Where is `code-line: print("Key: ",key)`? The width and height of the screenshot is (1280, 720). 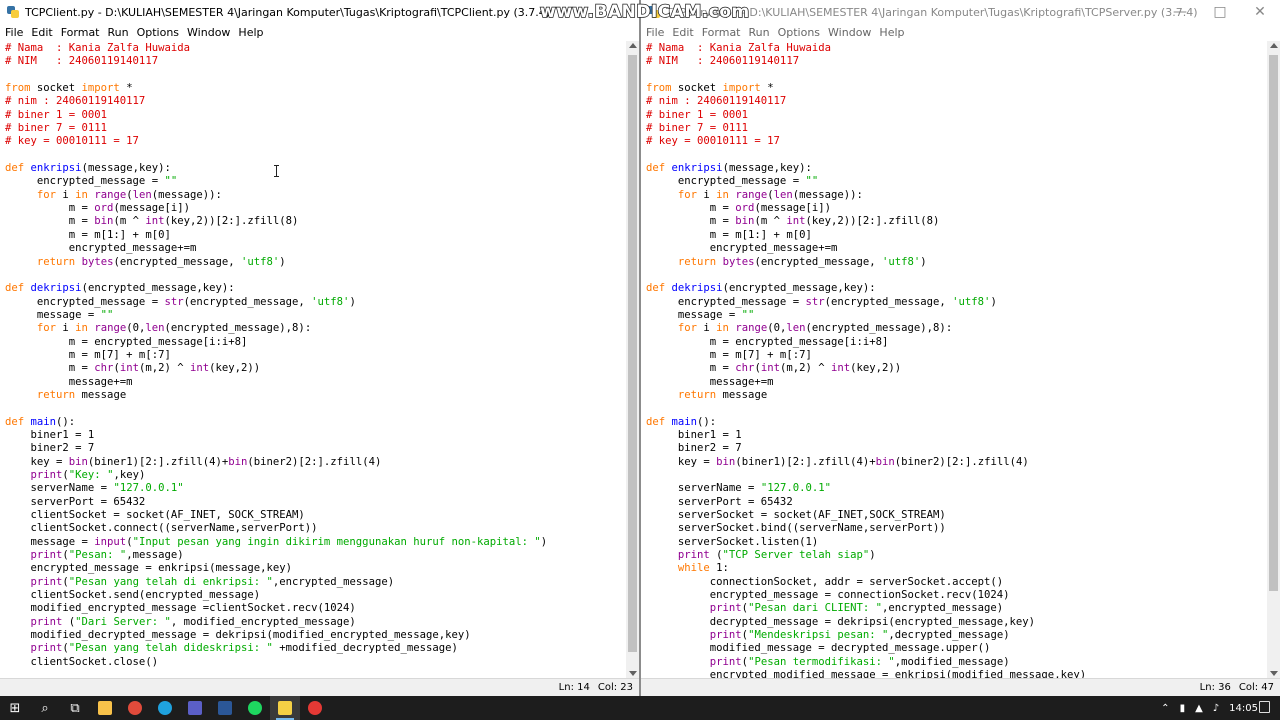 code-line: print("Key: ",key) is located at coordinates (75, 475).